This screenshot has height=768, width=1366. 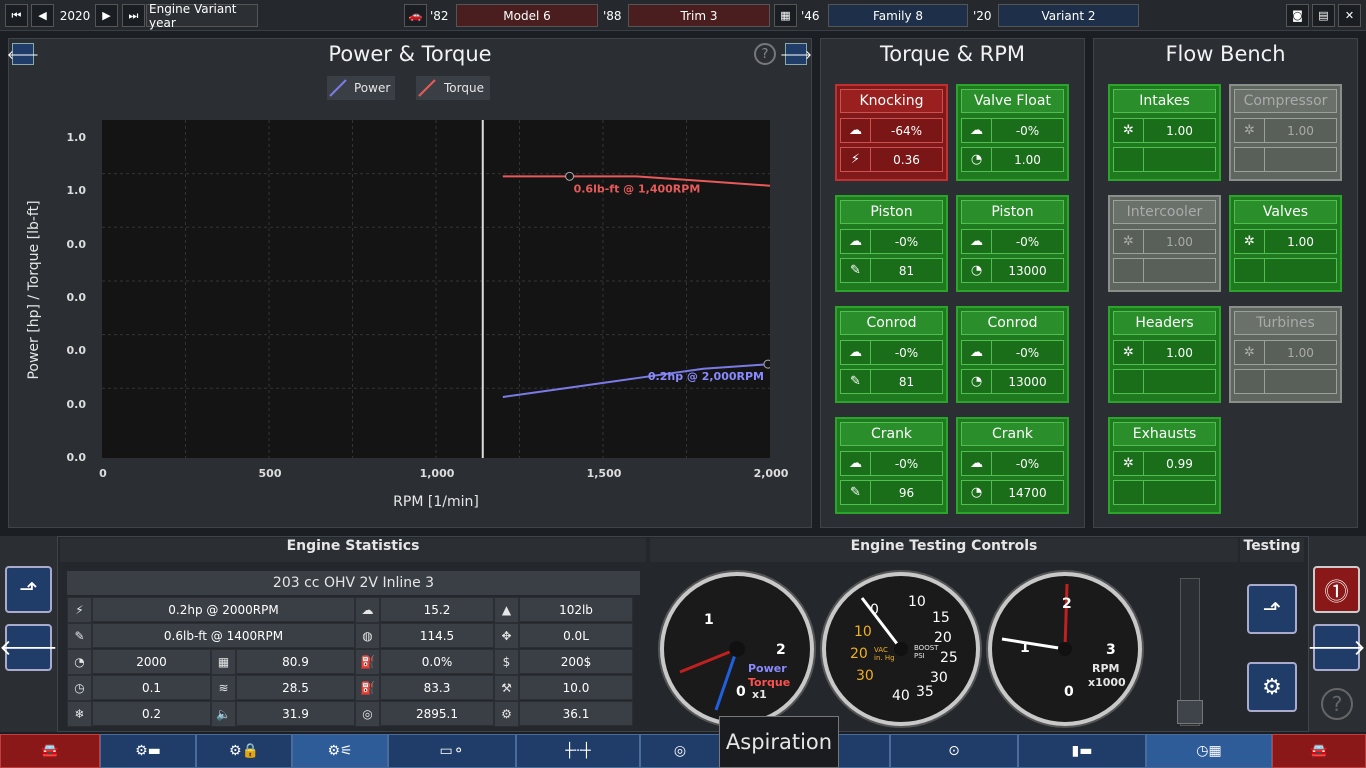 I want to click on tile-title: Crank, so click(x=1012, y=434).